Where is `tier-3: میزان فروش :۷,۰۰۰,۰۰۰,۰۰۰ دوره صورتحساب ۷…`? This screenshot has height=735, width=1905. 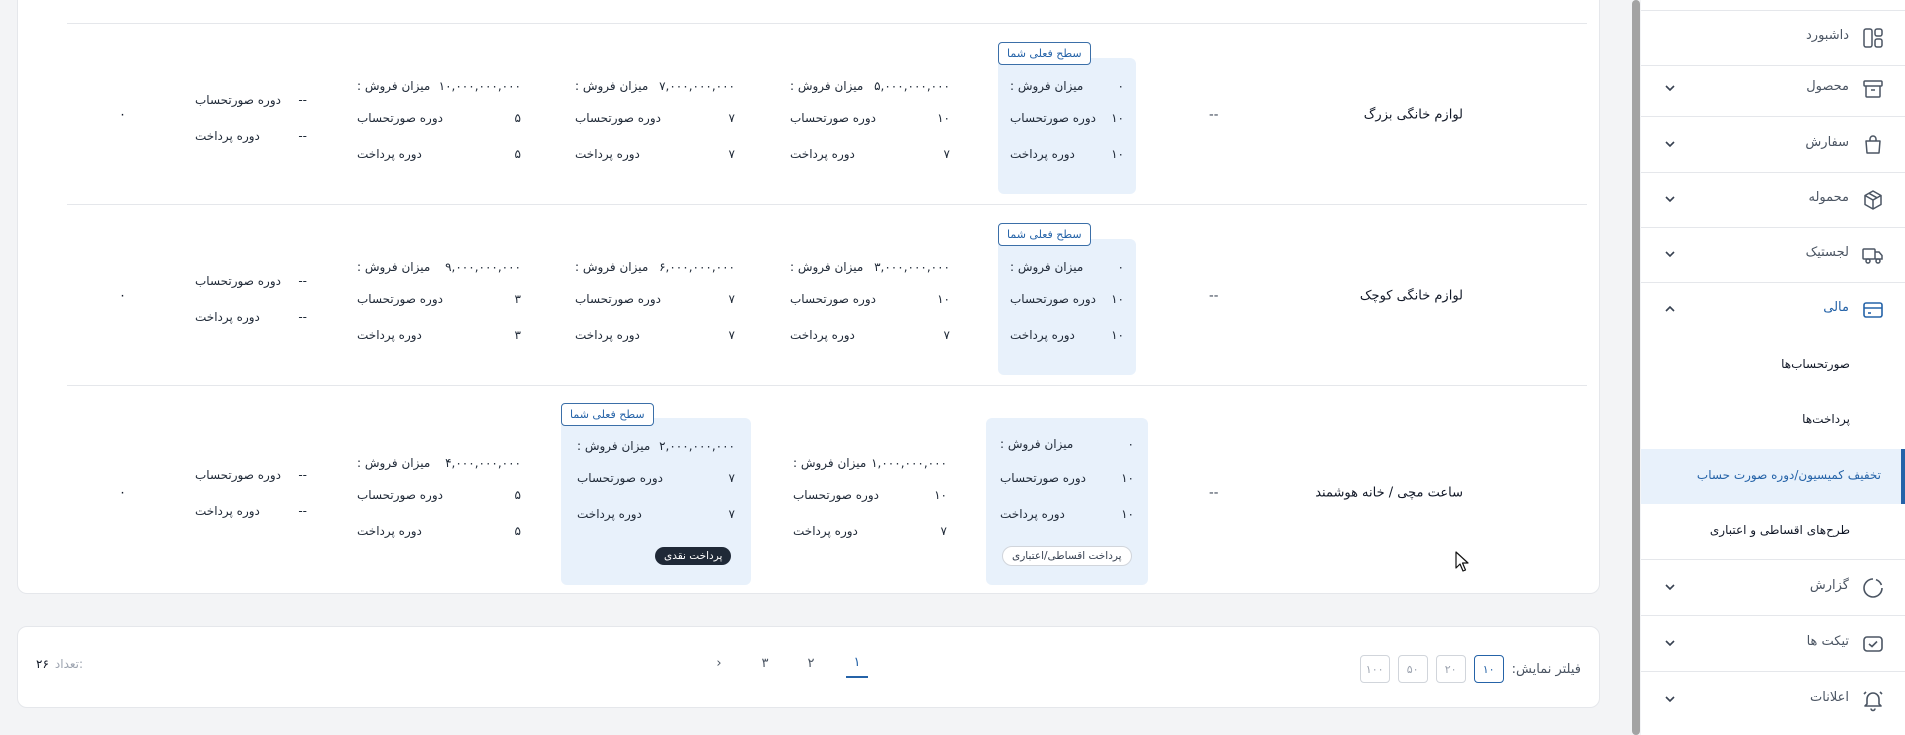
tier-3: میزان فروش :۷,۰۰۰,۰۰۰,۰۰۰ دوره صورتحساب ۷… is located at coordinates (655, 120).